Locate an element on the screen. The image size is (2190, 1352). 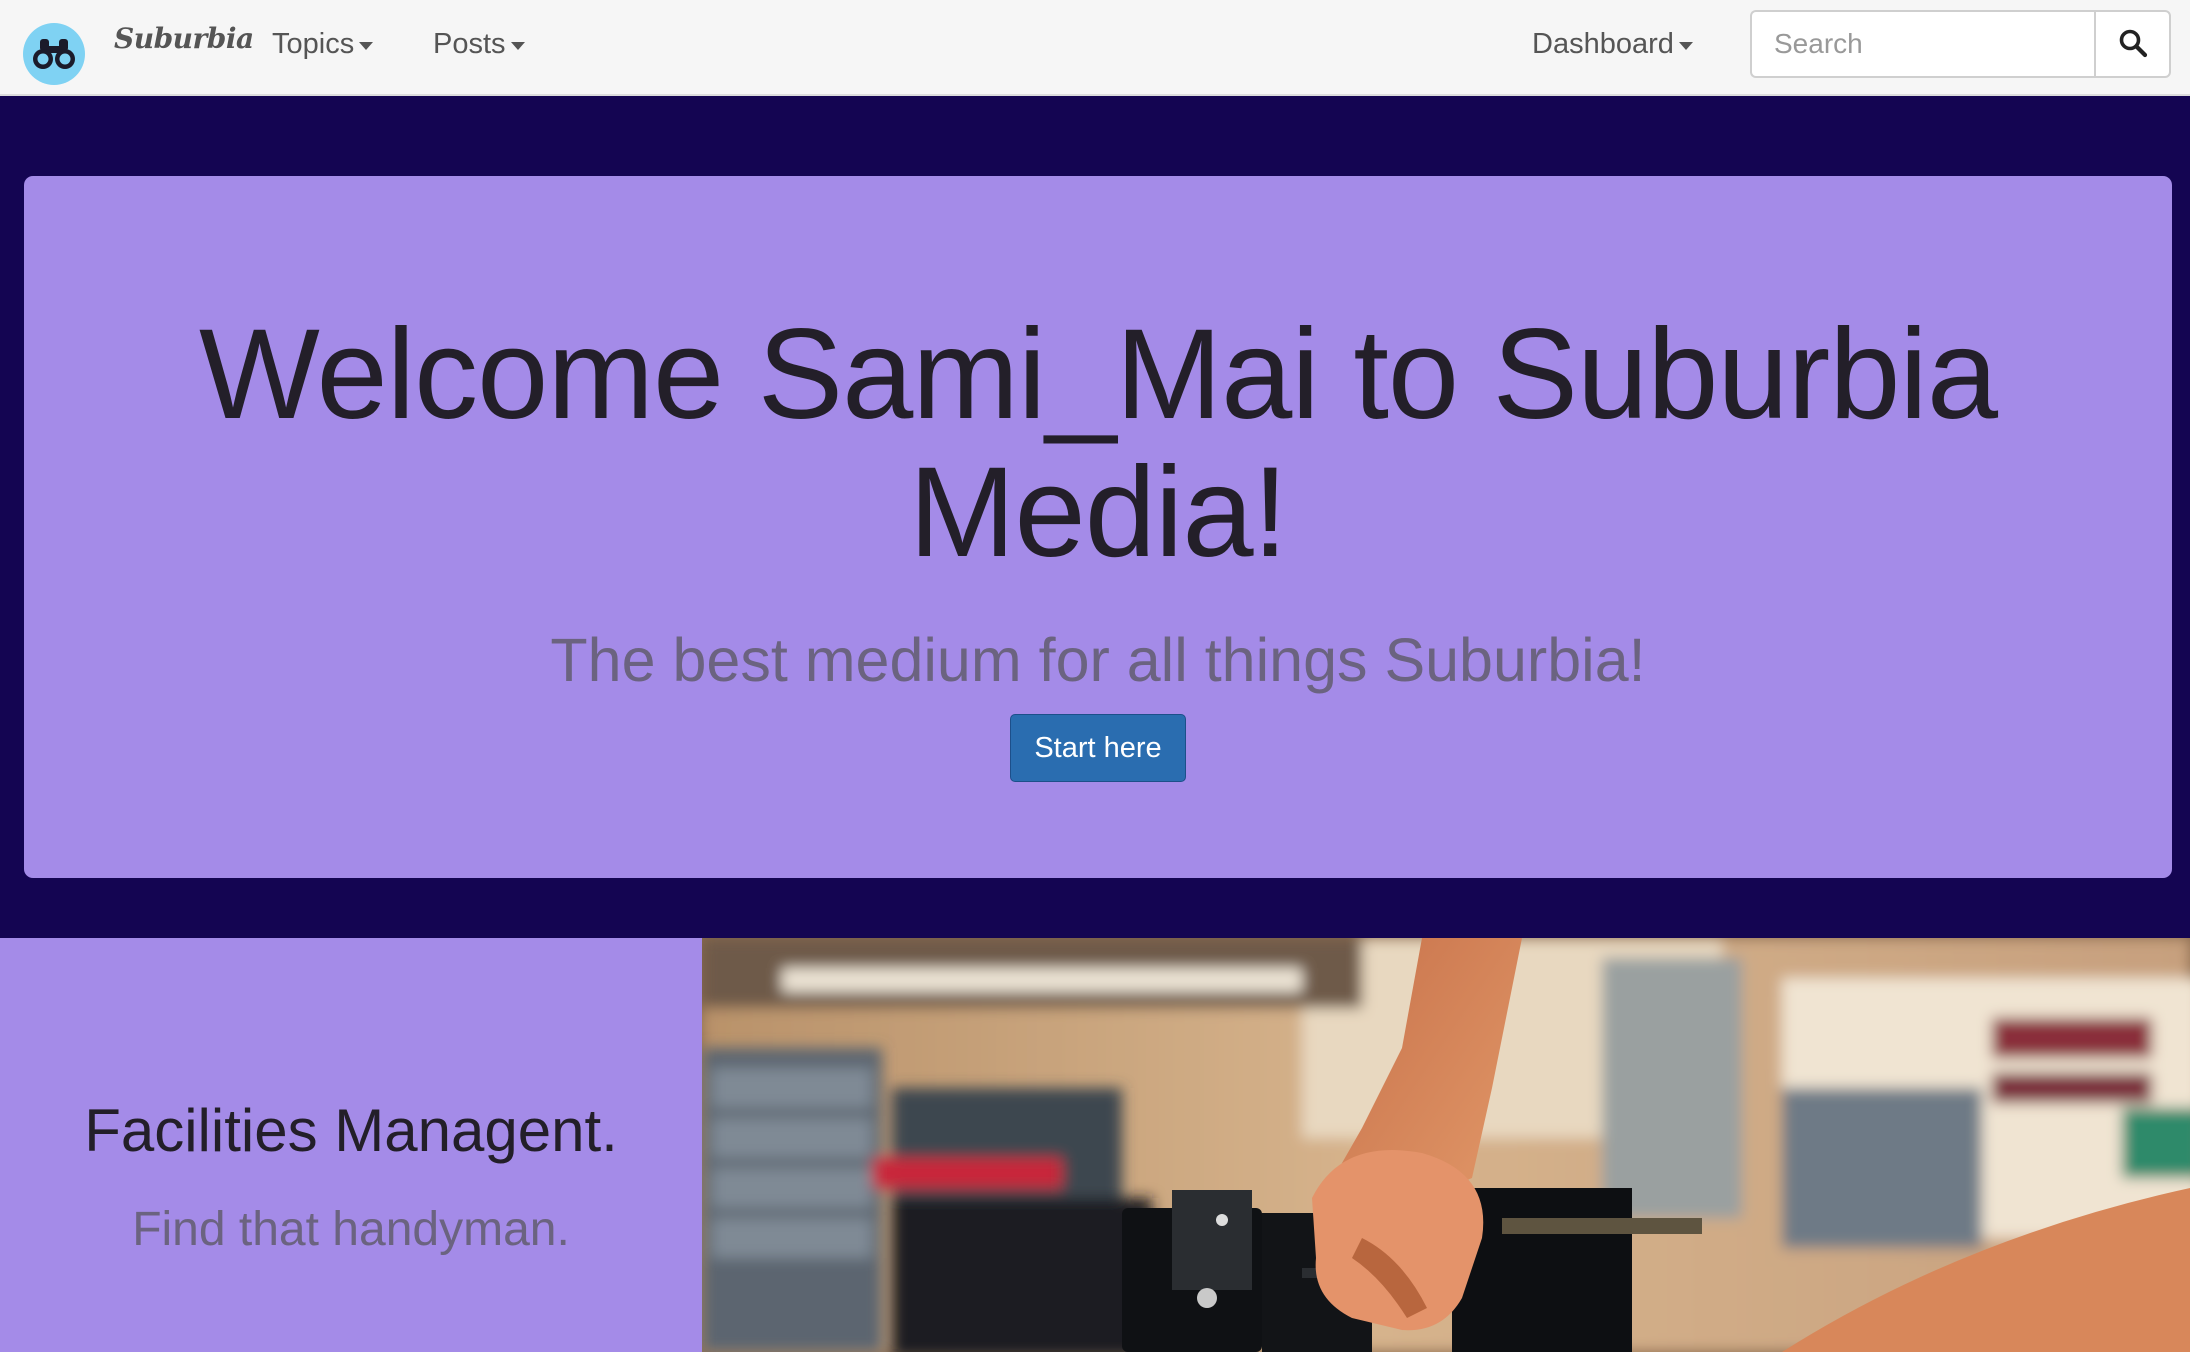
start-here-button: Start here is located at coordinates (1098, 748).